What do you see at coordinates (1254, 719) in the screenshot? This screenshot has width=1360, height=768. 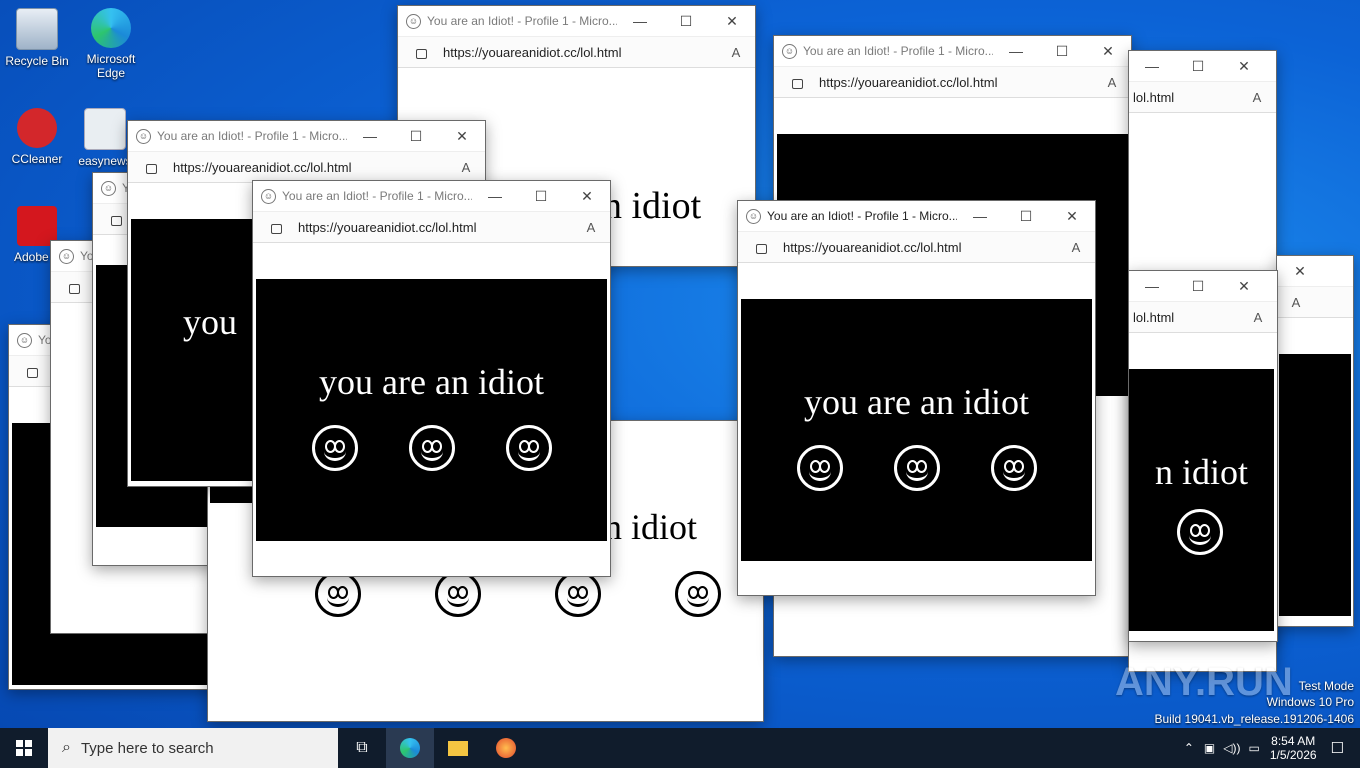 I see `build-label: Build 19041.vb_release.191206-1406` at bounding box center [1254, 719].